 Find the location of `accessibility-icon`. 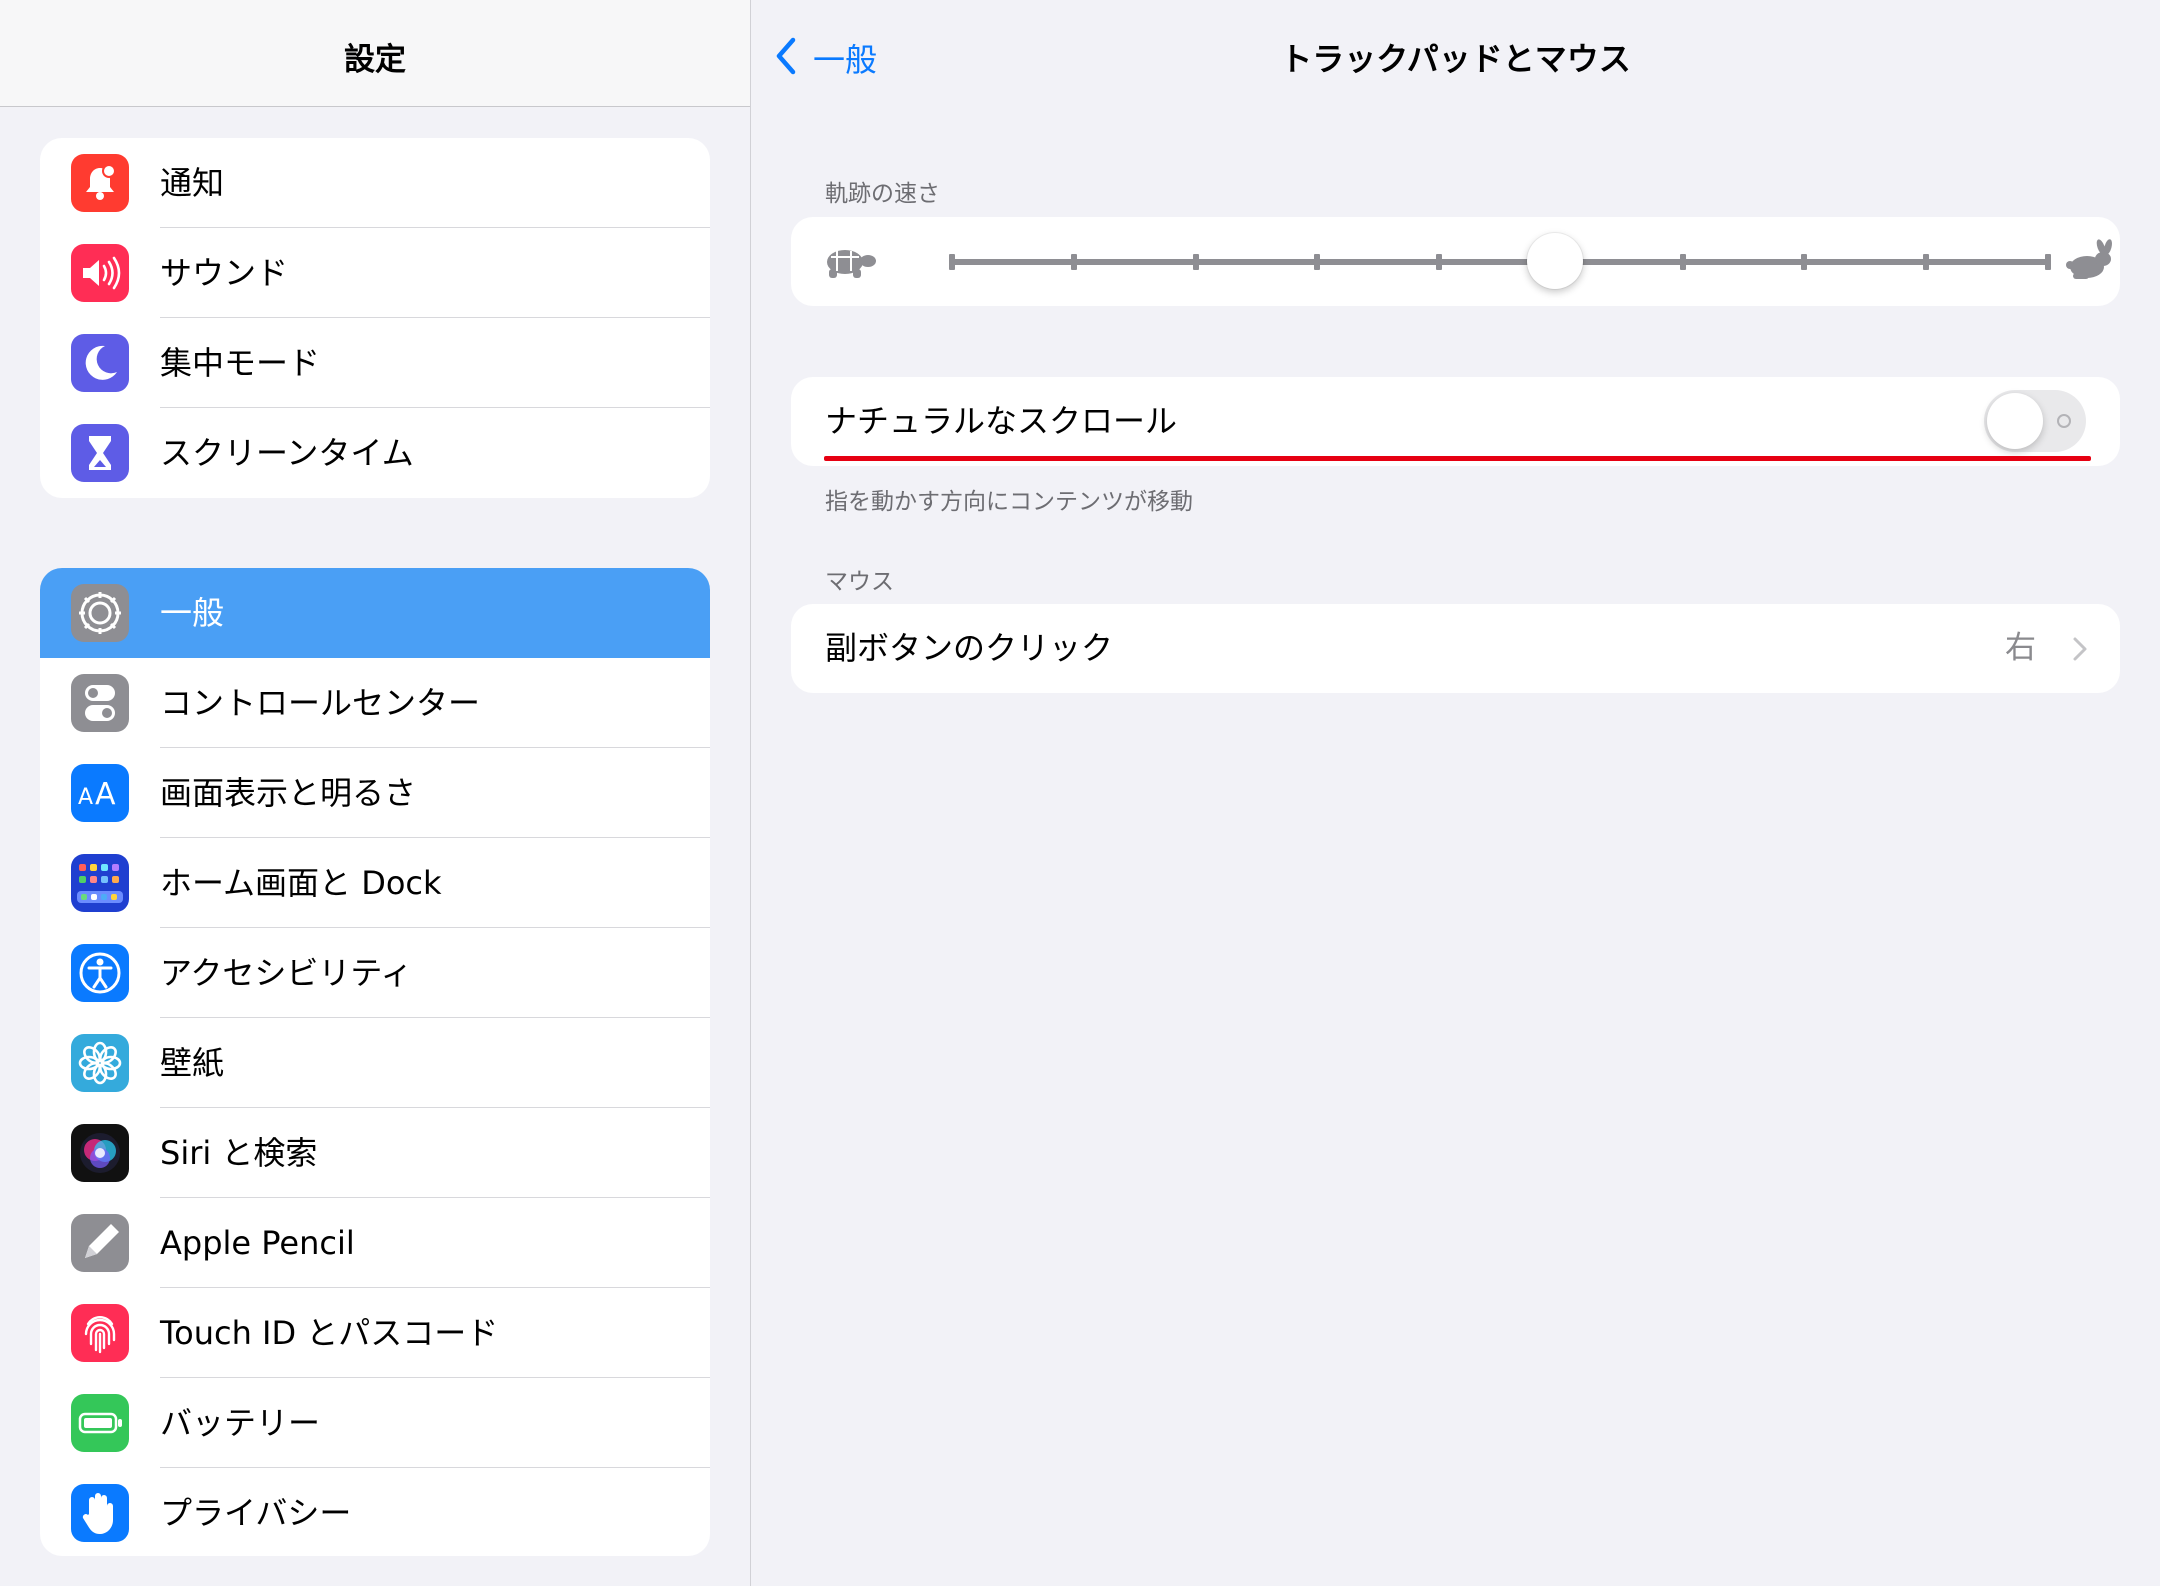

accessibility-icon is located at coordinates (100, 973).